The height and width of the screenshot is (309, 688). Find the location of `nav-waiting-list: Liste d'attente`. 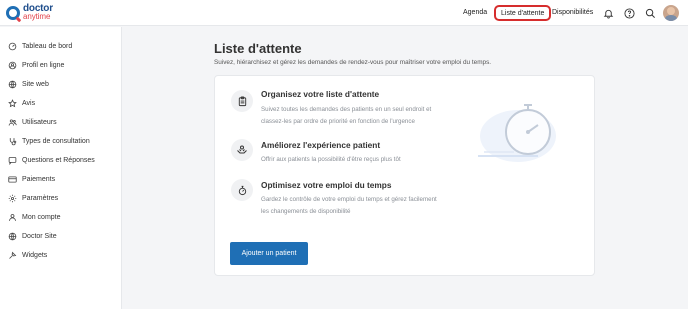

nav-waiting-list: Liste d'attente is located at coordinates (523, 13).